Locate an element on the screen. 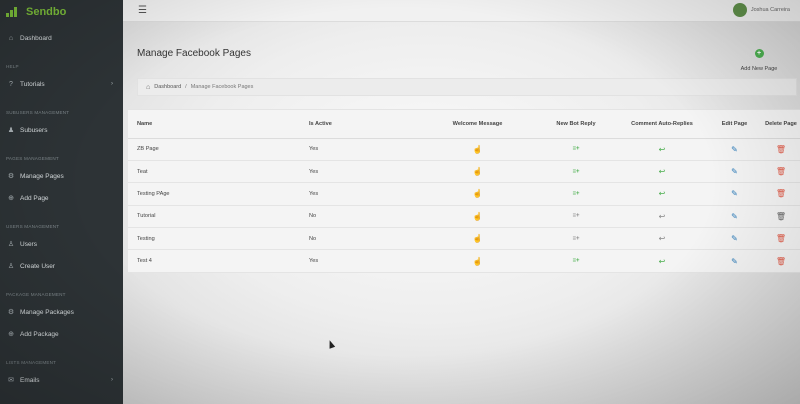  add-new-page-label: Add New Page is located at coordinates (759, 69).